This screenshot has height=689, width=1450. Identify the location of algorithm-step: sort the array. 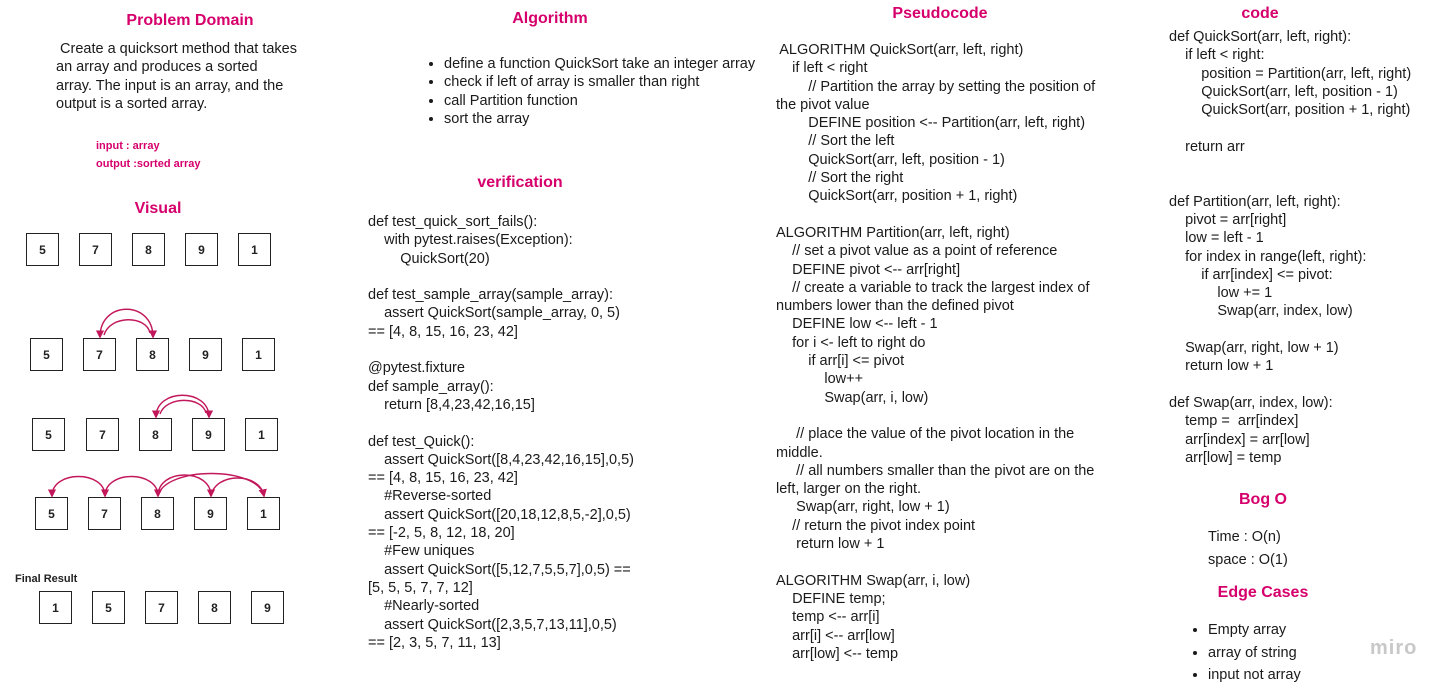
(600, 119).